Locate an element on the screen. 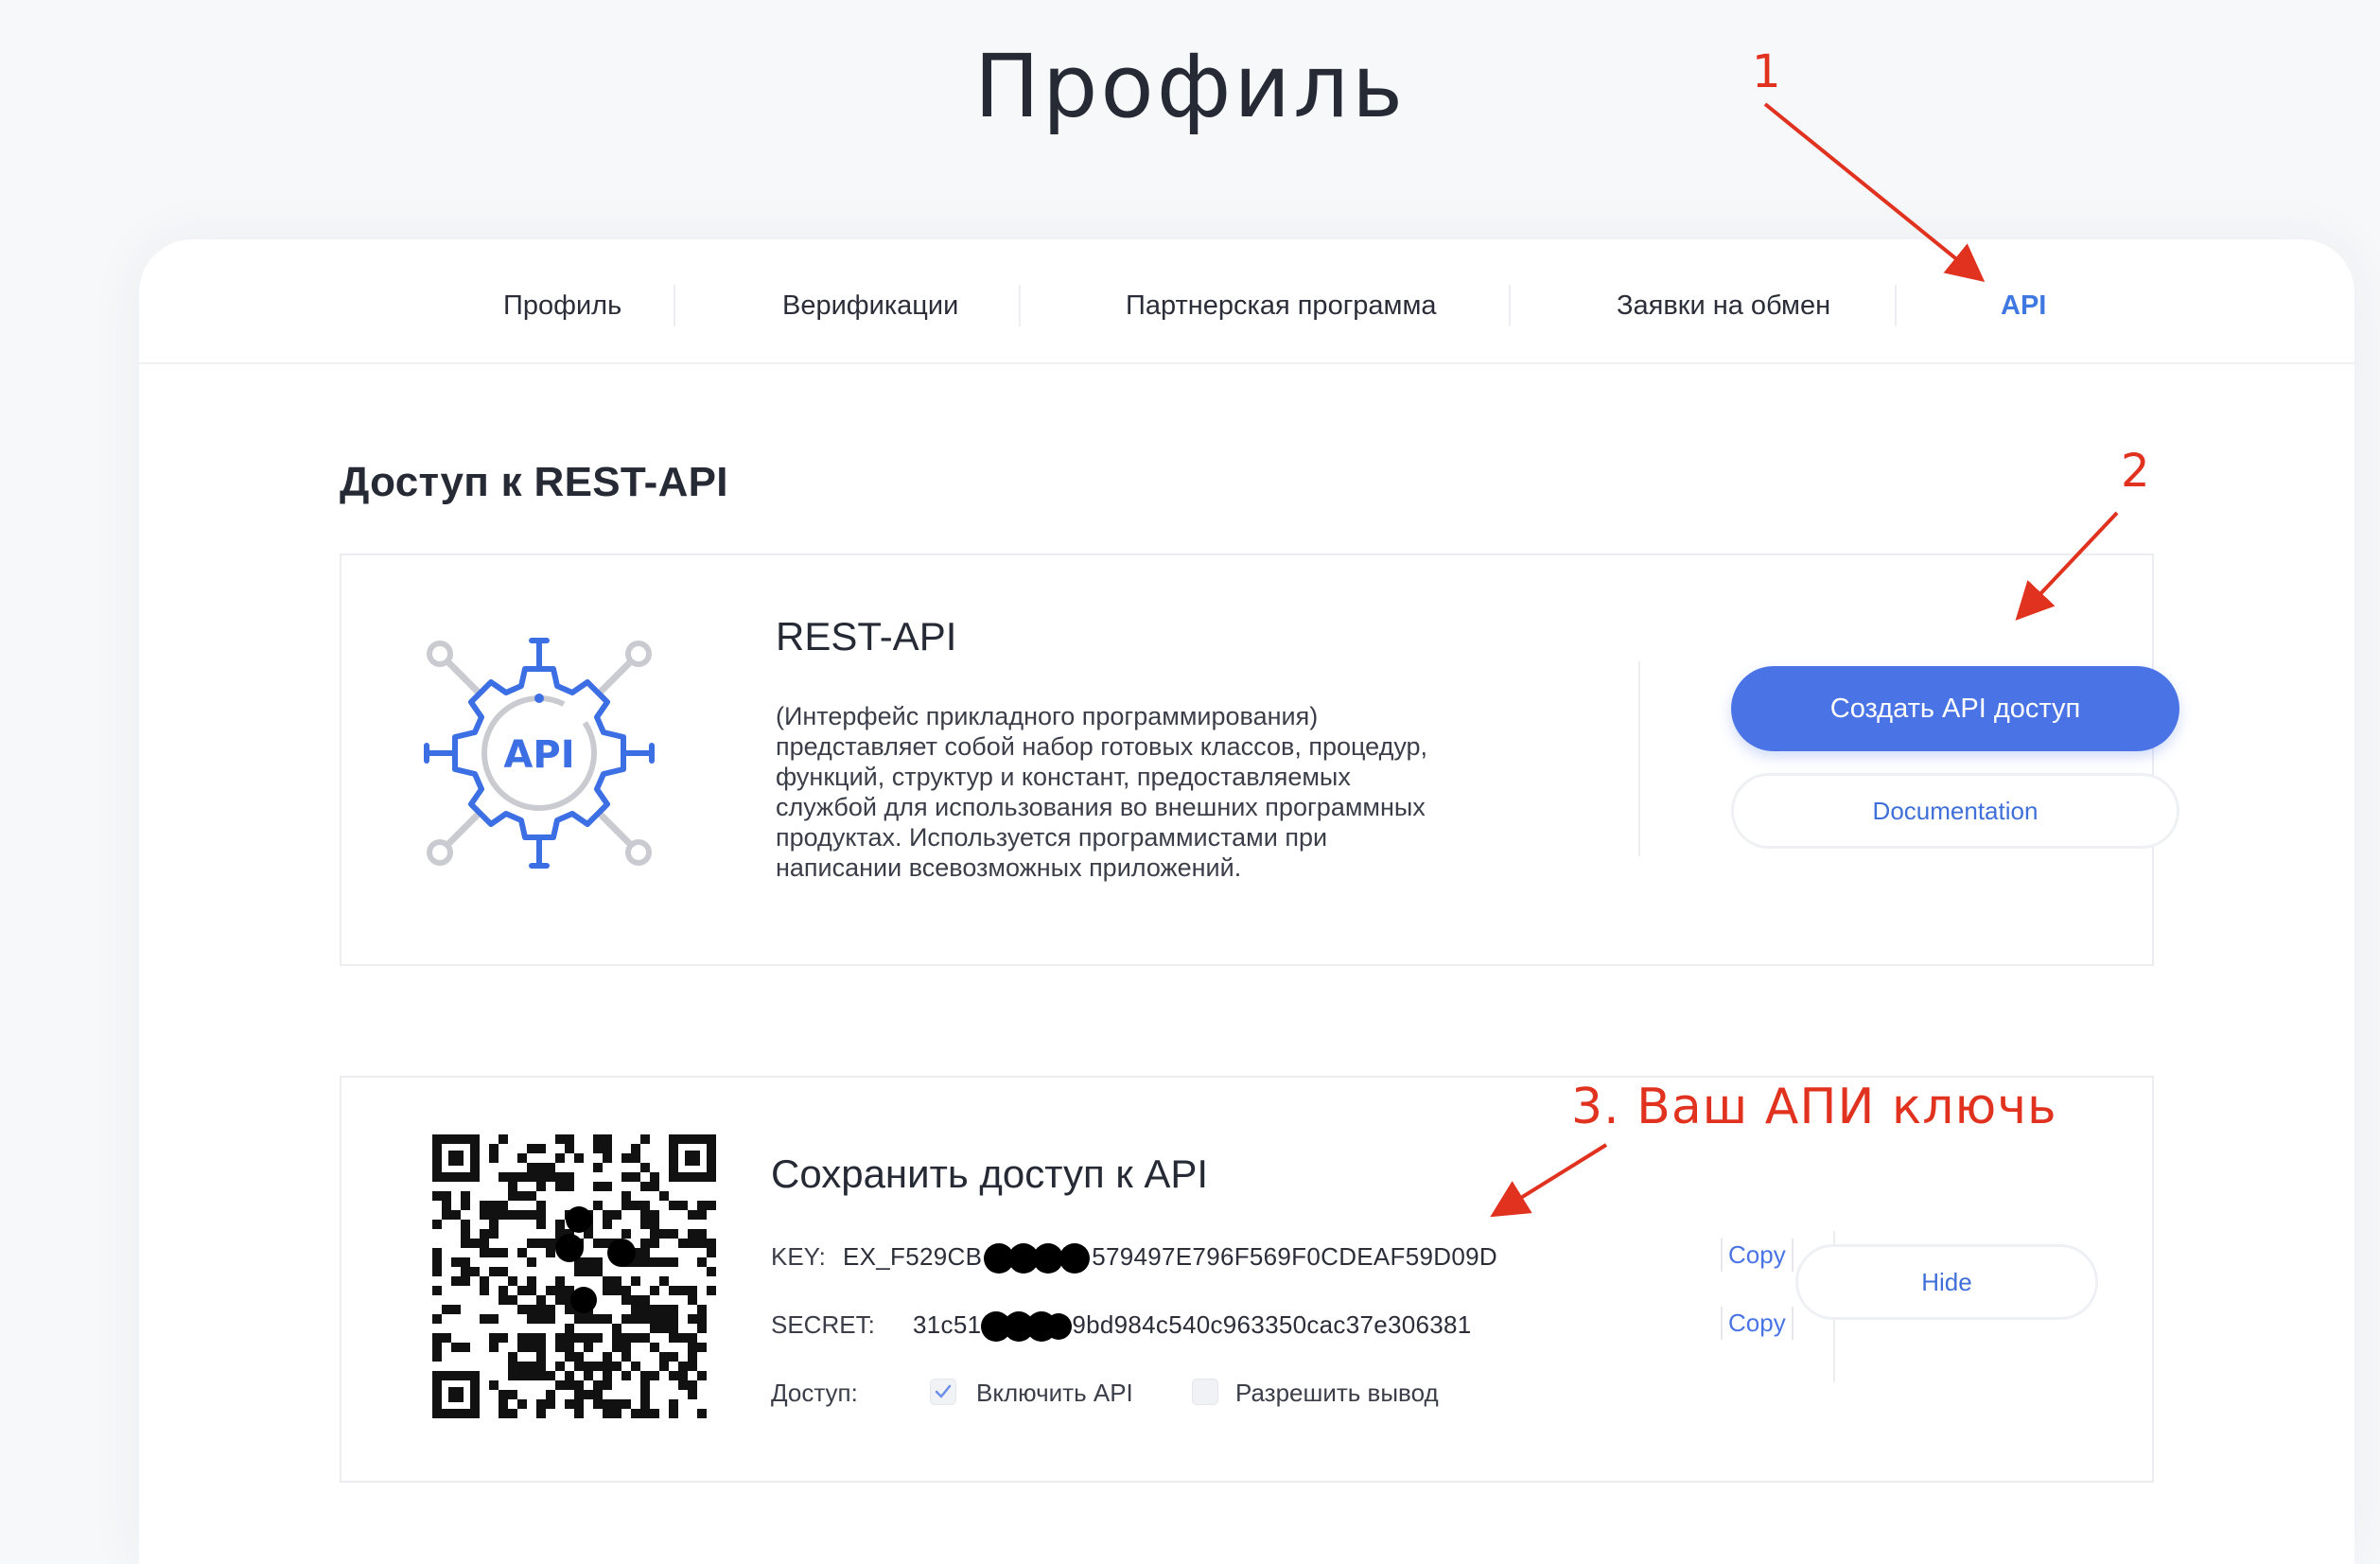 Image resolution: width=2380 pixels, height=1564 pixels. tab-api: API is located at coordinates (2023, 305).